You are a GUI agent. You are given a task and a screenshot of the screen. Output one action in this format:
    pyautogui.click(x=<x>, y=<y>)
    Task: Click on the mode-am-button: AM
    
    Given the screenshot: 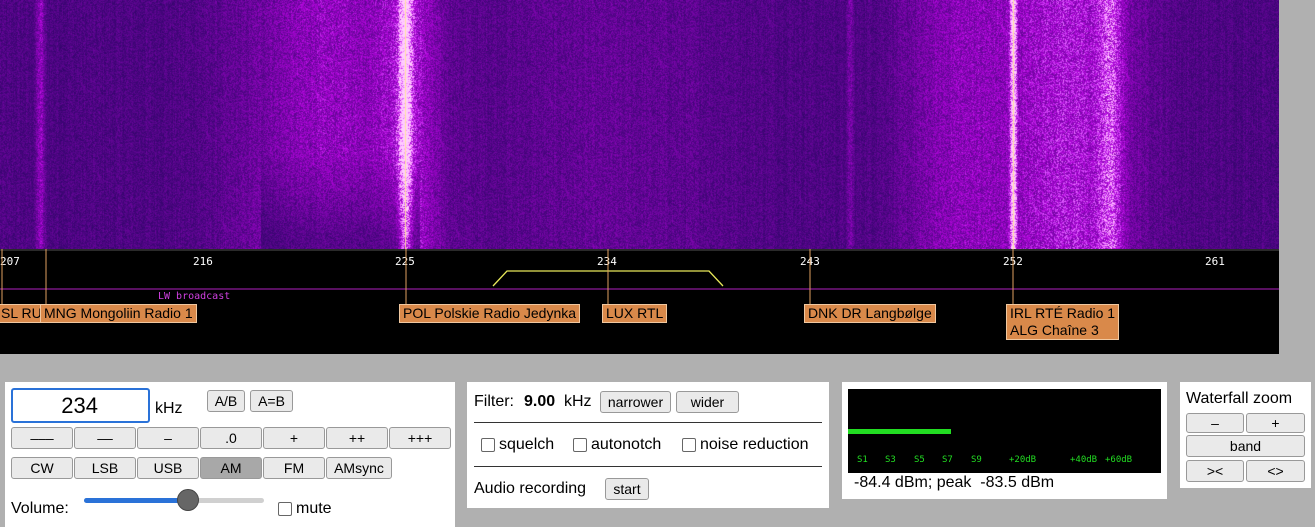 What is the action you would take?
    pyautogui.click(x=231, y=468)
    